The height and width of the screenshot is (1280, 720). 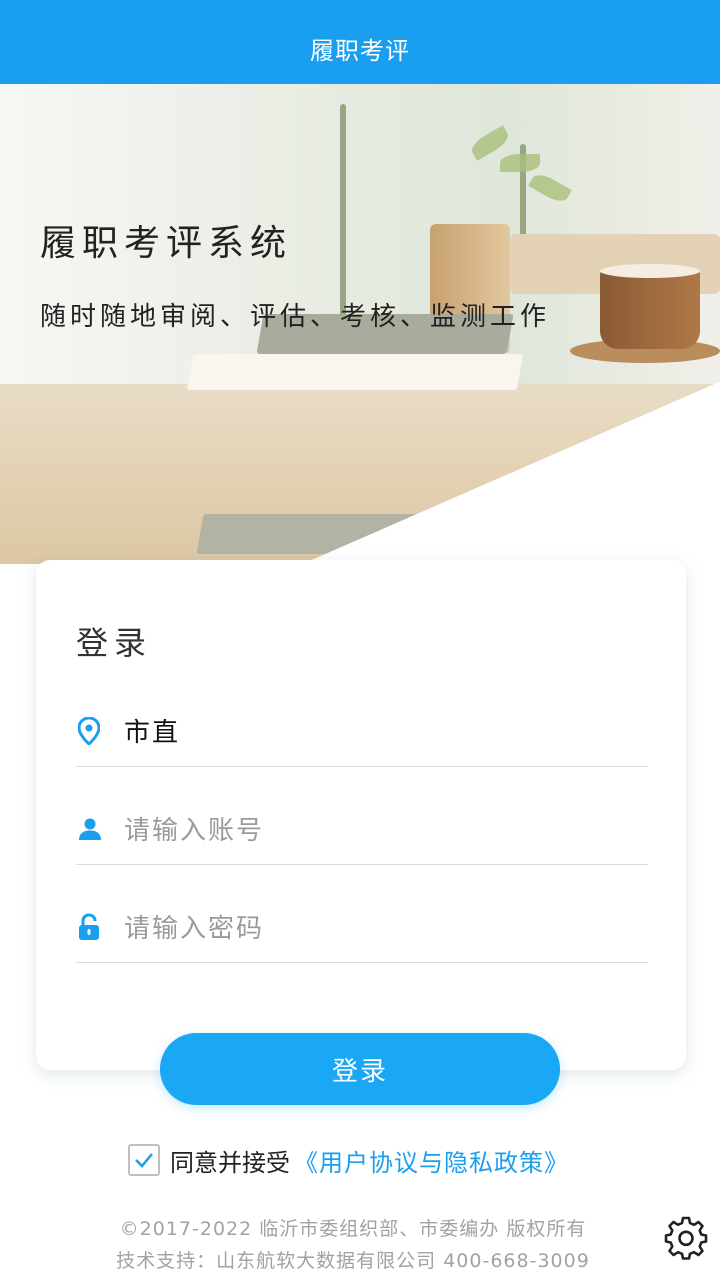 What do you see at coordinates (362, 731) in the screenshot?
I see `region-selector: 市直` at bounding box center [362, 731].